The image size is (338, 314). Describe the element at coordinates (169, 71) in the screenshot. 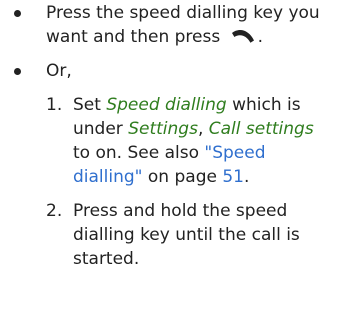

I see `bullet-item-or: Or,` at that location.